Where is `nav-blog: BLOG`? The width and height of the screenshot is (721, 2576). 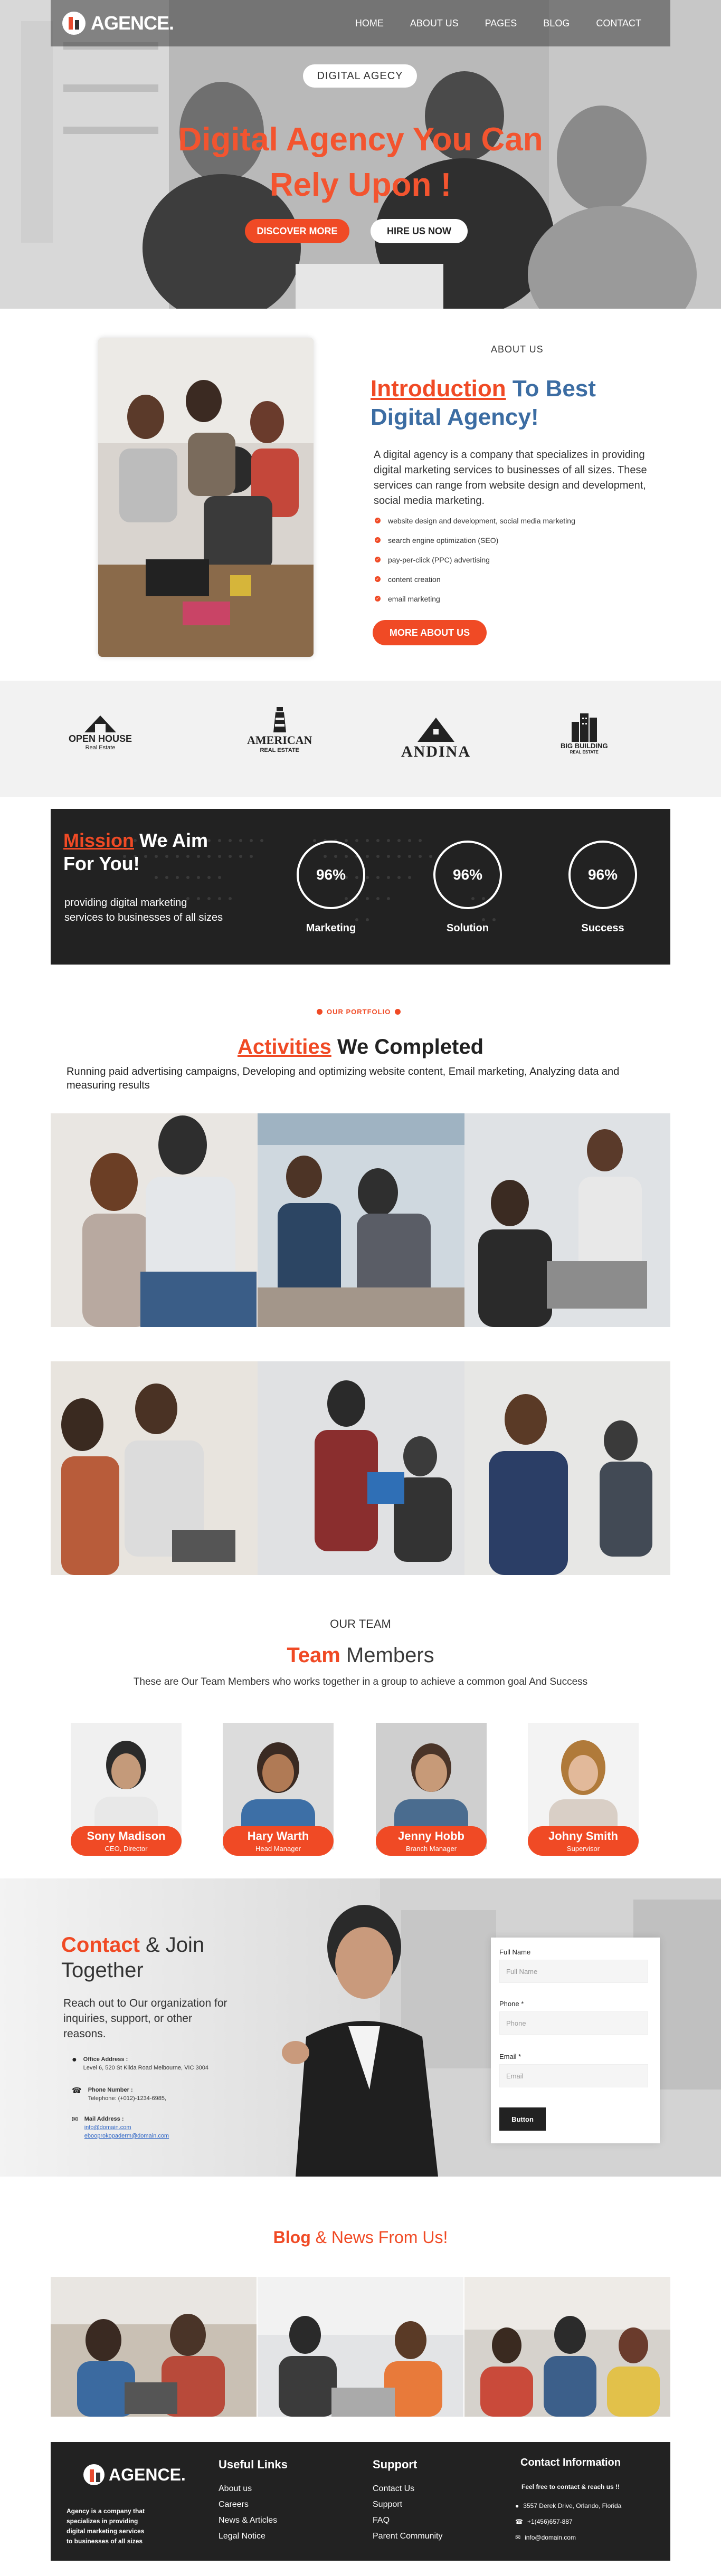 nav-blog: BLOG is located at coordinates (556, 23).